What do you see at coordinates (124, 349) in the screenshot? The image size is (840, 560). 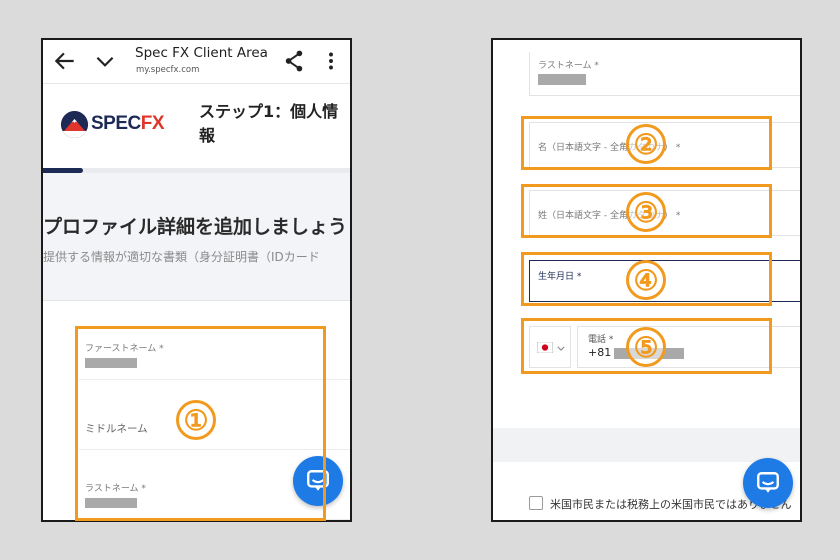 I see `first-name-label: ファーストネーム *` at bounding box center [124, 349].